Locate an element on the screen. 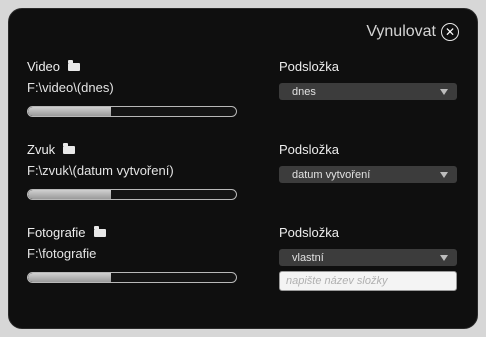 The width and height of the screenshot is (486, 337). video-subfolder-label: Podsložka is located at coordinates (309, 66).